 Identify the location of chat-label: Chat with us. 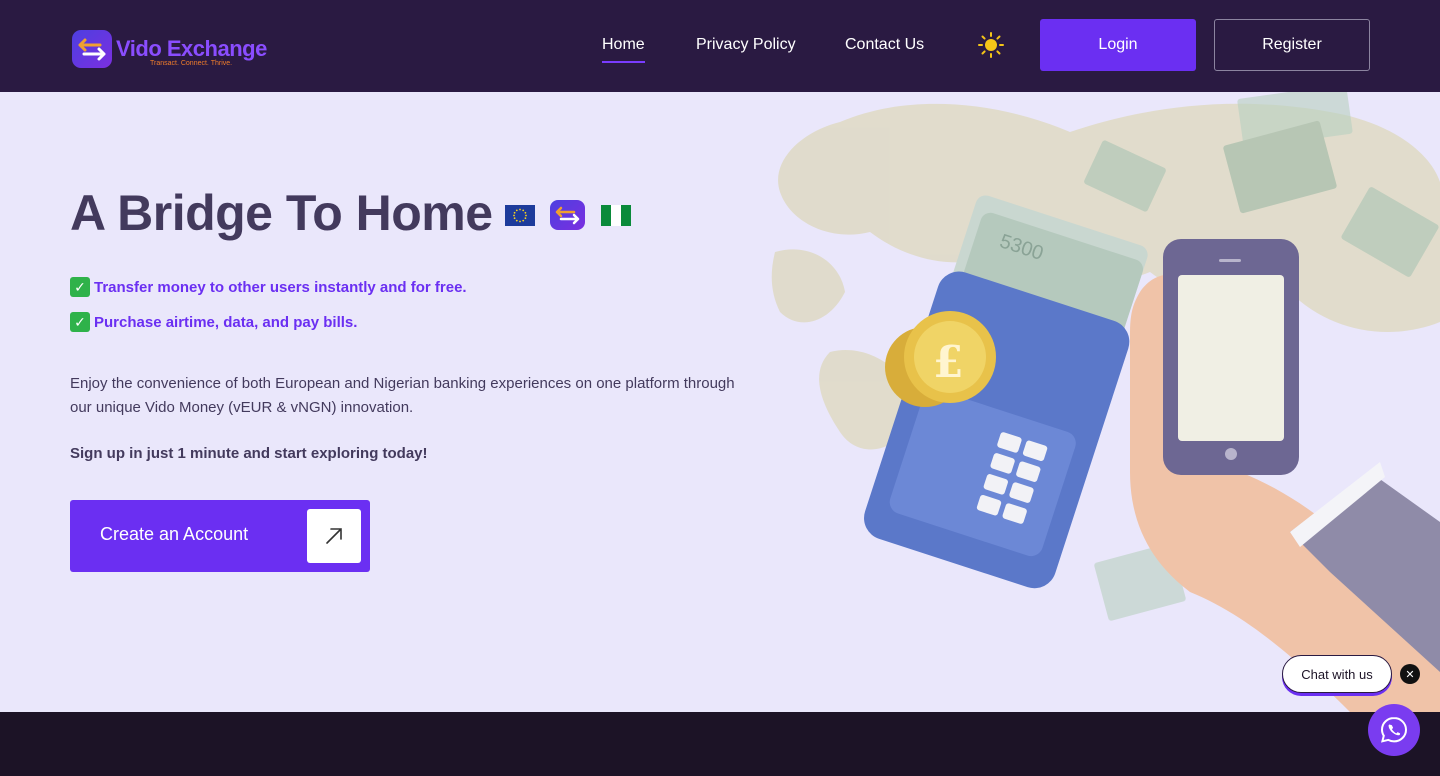
(1337, 674).